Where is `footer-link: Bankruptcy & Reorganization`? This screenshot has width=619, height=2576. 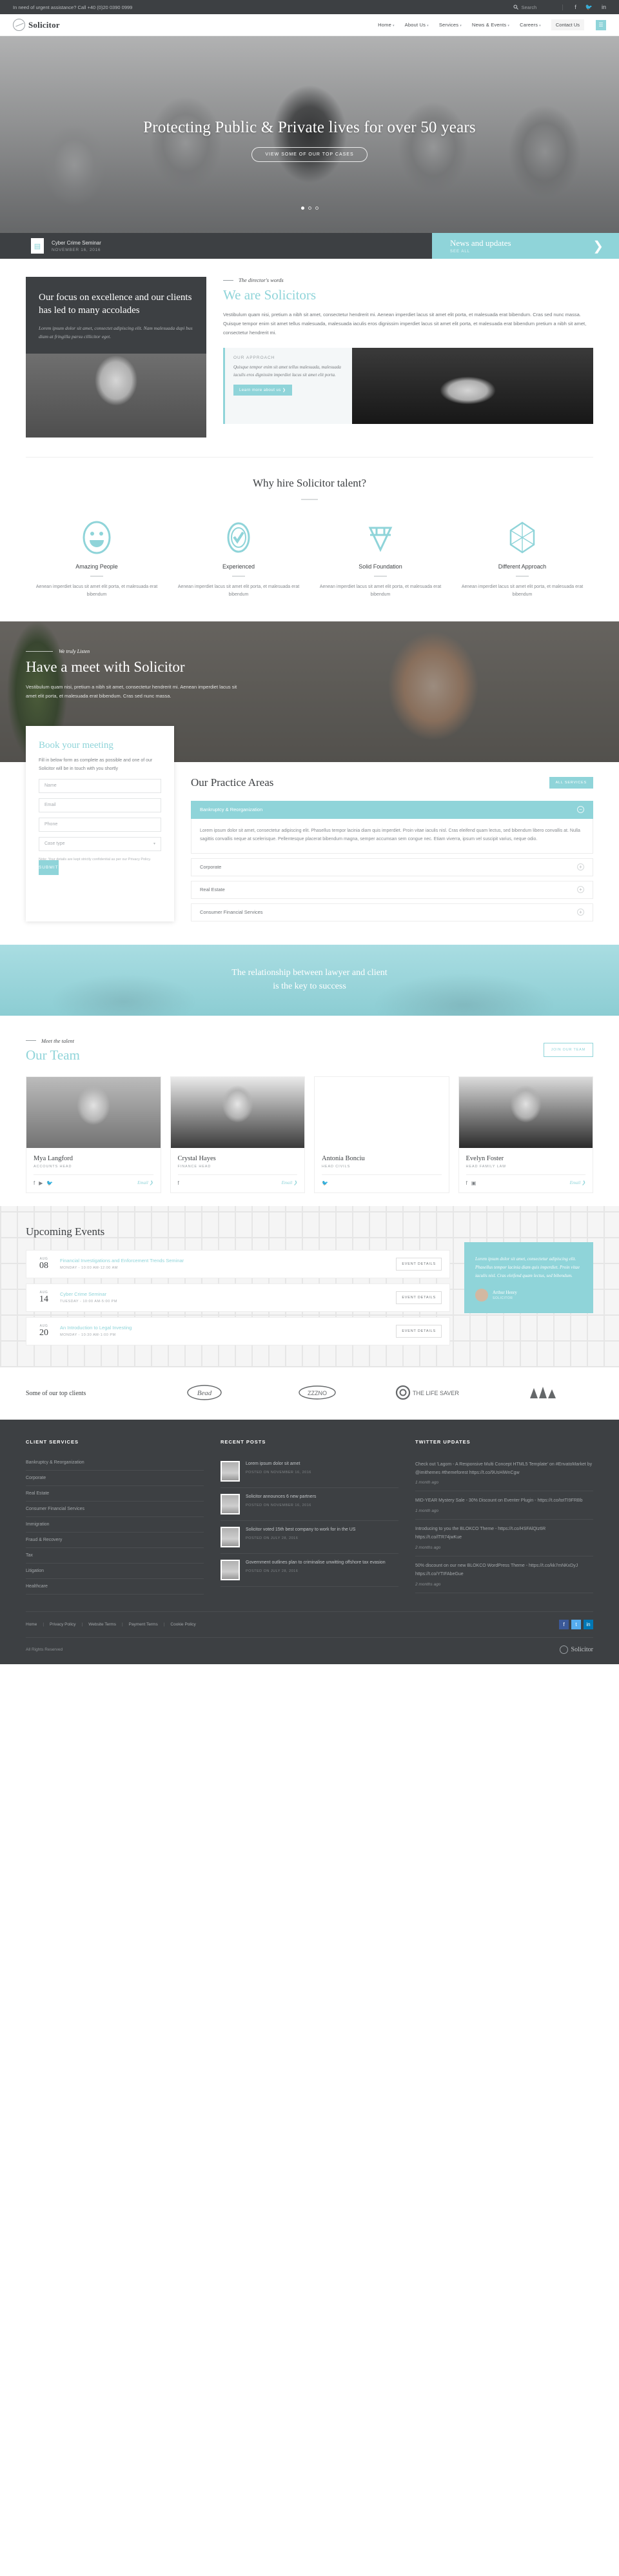
footer-link: Bankruptcy & Reorganization is located at coordinates (115, 1463).